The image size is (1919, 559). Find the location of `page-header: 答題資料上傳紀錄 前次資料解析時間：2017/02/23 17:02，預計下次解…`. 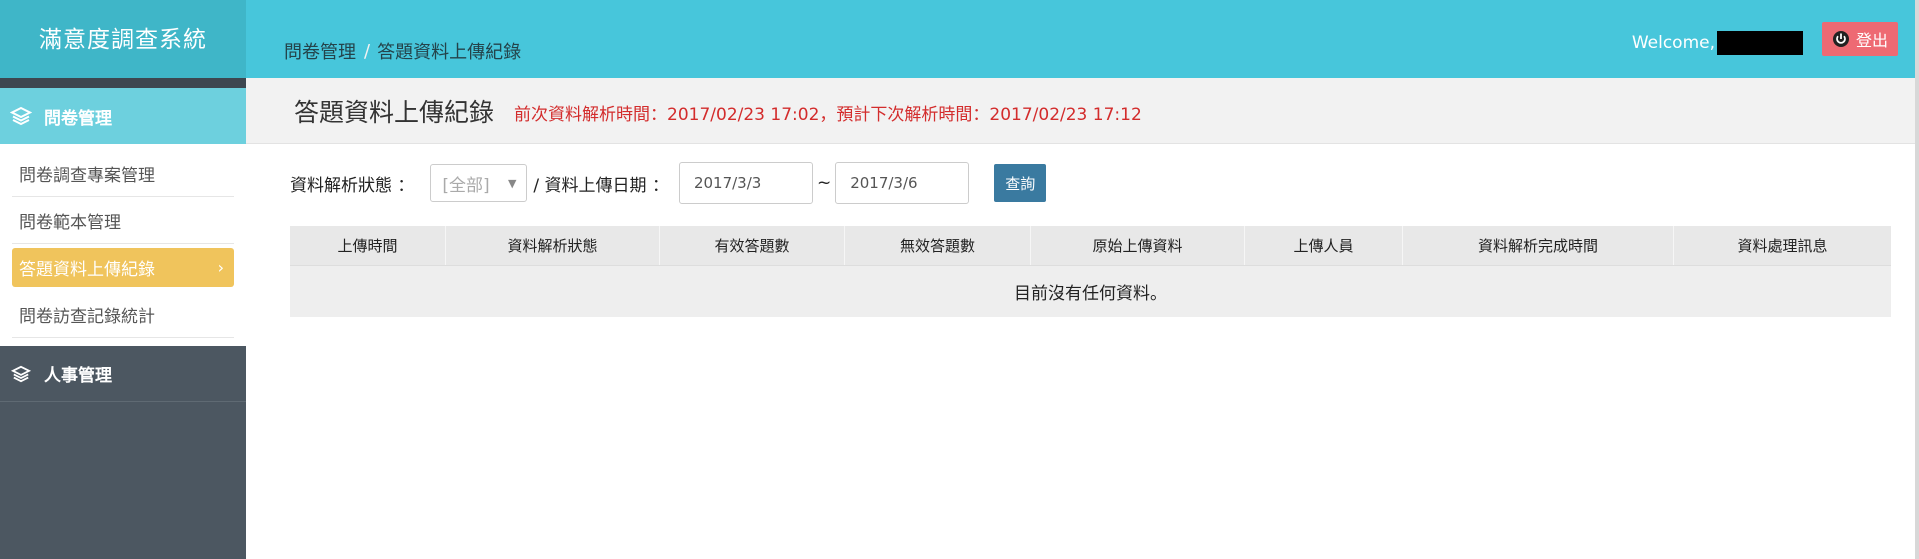

page-header: 答題資料上傳紀錄 前次資料解析時間：2017/02/23 17:02，預計下次解… is located at coordinates (1082, 111).